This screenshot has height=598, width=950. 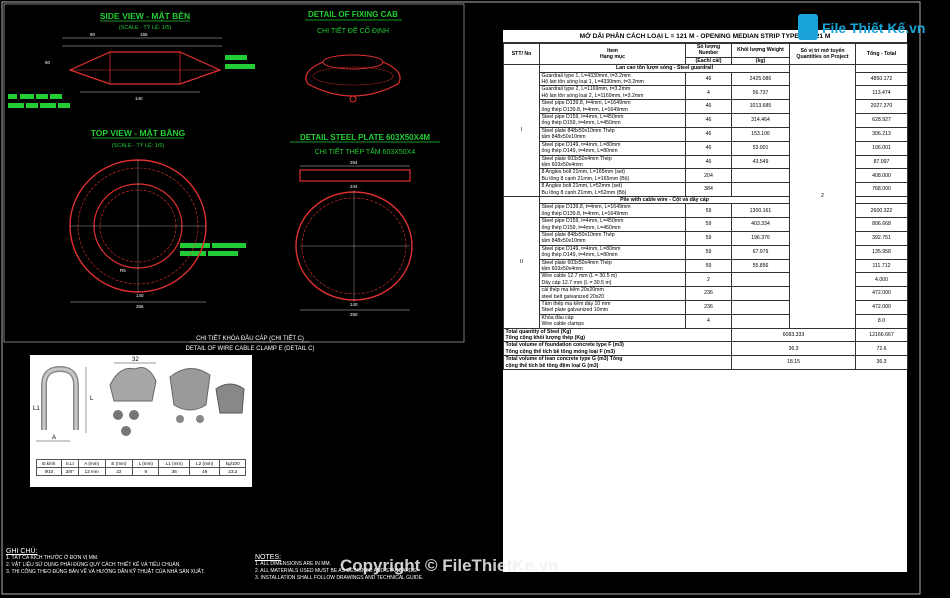 What do you see at coordinates (708, 189) in the screenshot?
I see `number-cell: 384` at bounding box center [708, 189].